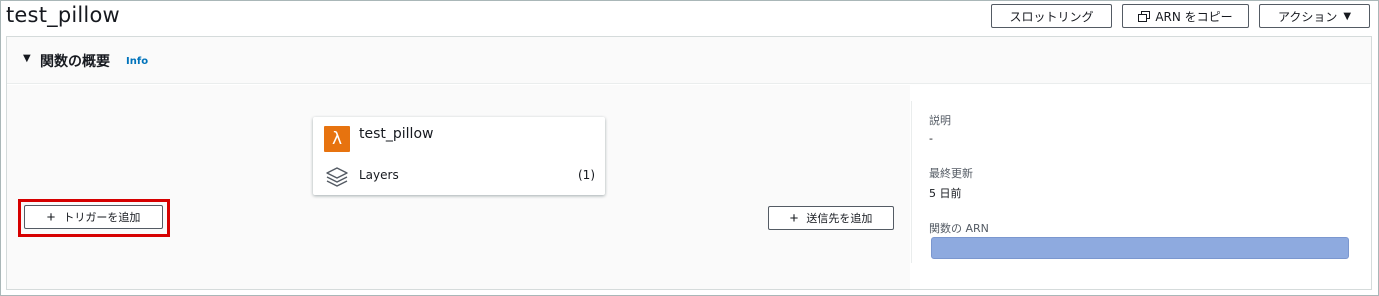 The width and height of the screenshot is (1379, 296). I want to click on add-trigger-button: + トリガーを追加, so click(93, 217).